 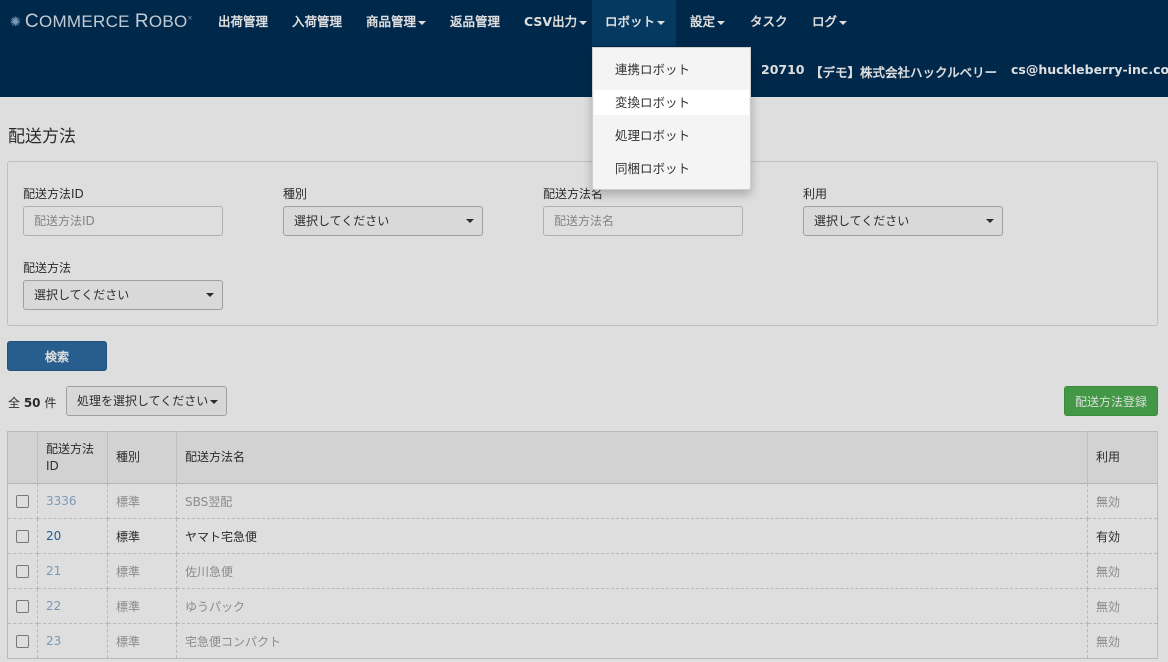 I want to click on id-field-label: 配送方法ID, so click(x=53, y=194).